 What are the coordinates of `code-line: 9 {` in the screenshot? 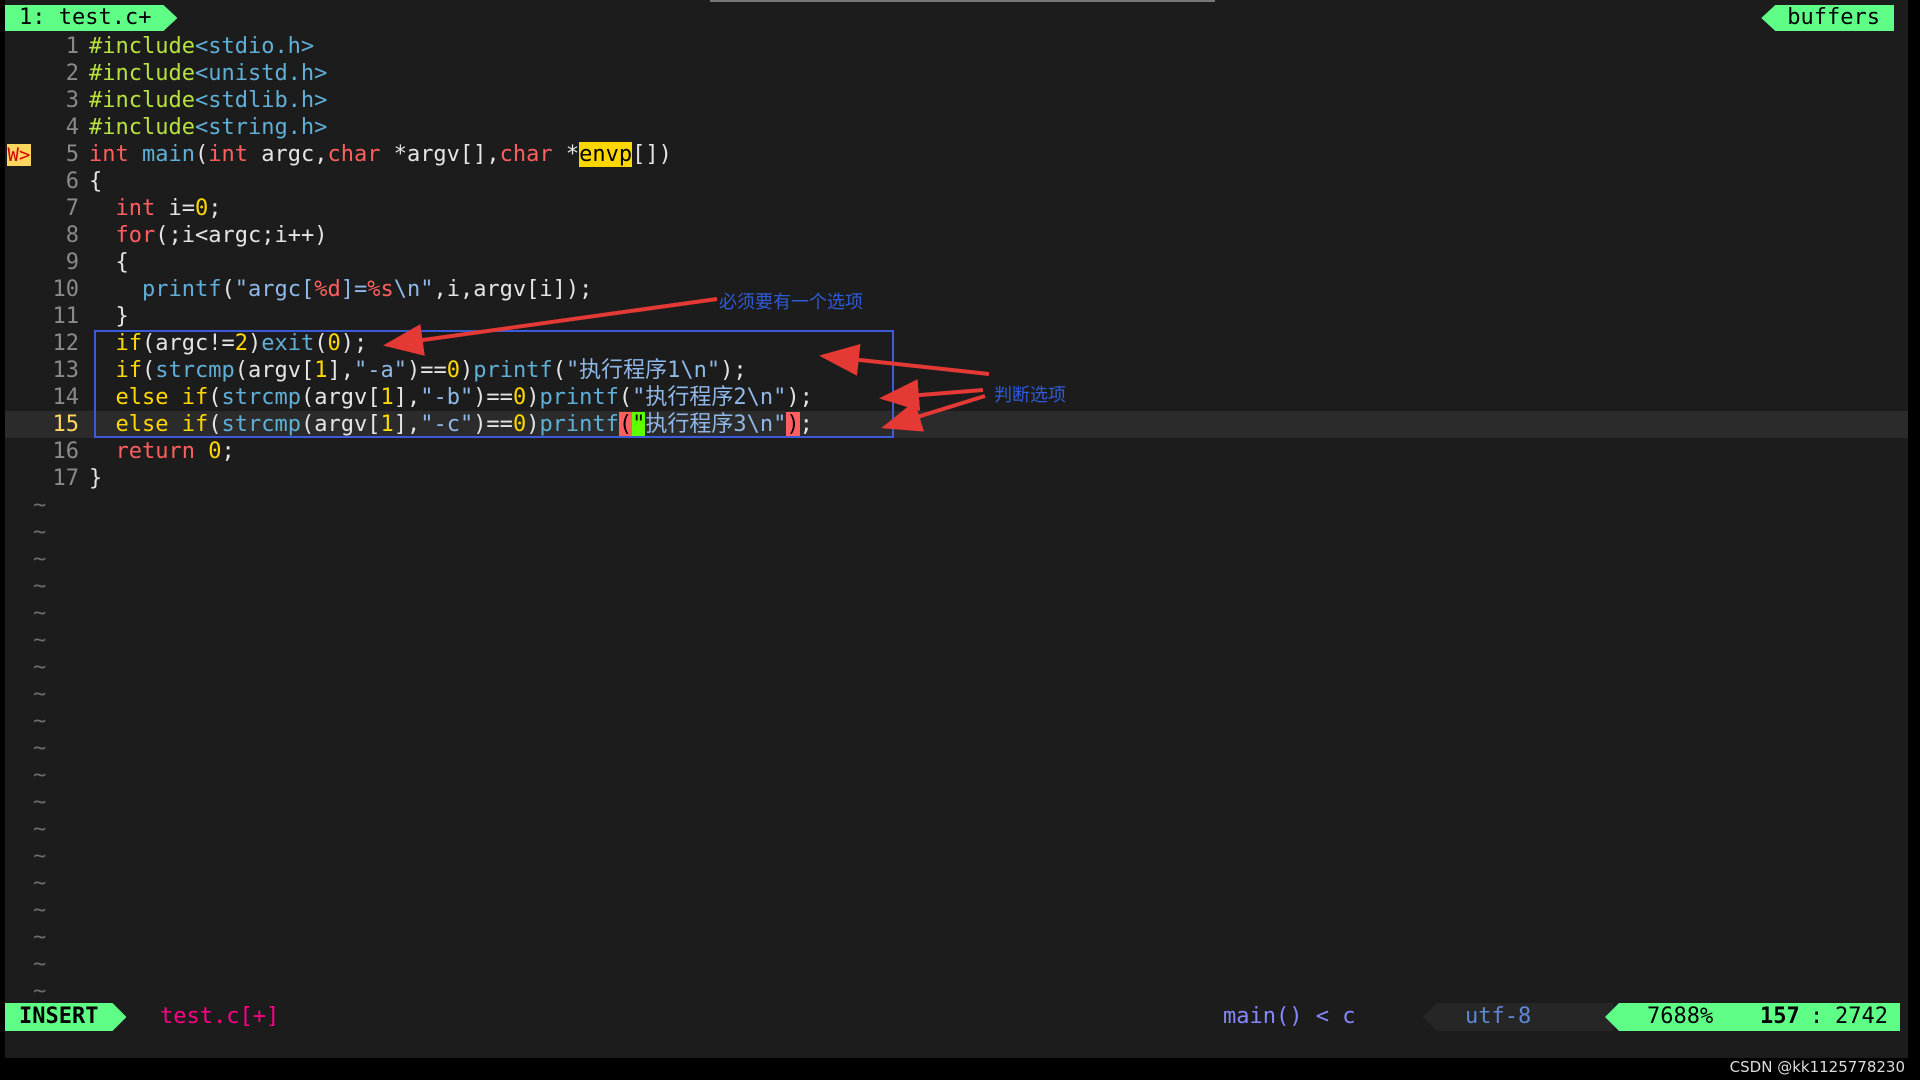 It's located at (956, 262).